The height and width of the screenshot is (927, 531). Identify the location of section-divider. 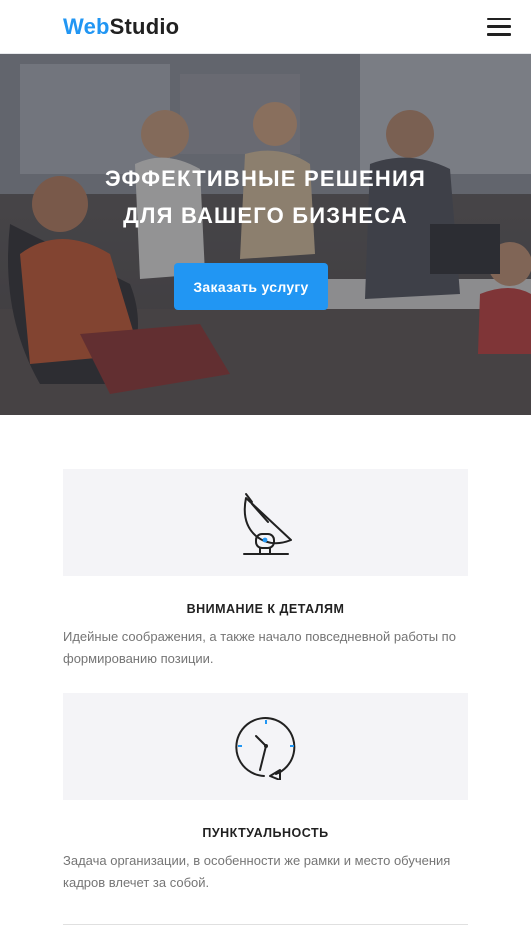
(265, 924).